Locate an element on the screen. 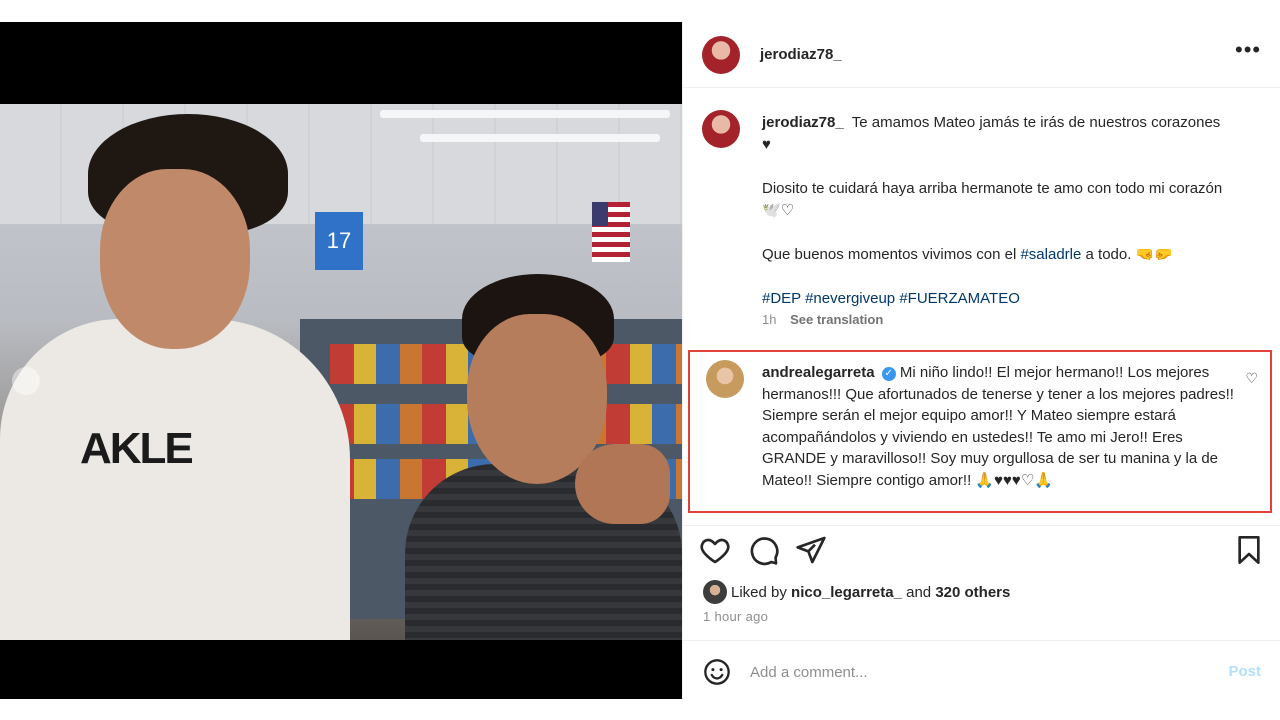 This screenshot has width=1280, height=720. add-comment-bar: Post is located at coordinates (981, 669).